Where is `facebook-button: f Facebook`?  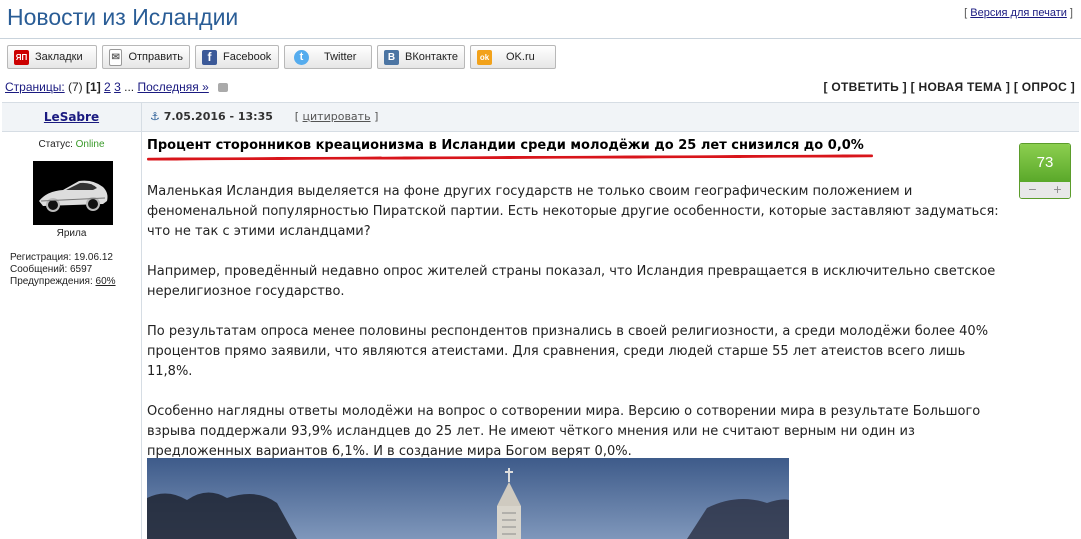
facebook-button: f Facebook is located at coordinates (237, 57).